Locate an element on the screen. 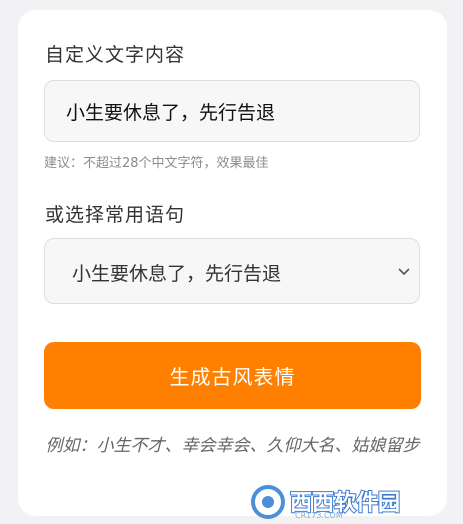  svg-text: CR173.COM is located at coordinates (319, 515).